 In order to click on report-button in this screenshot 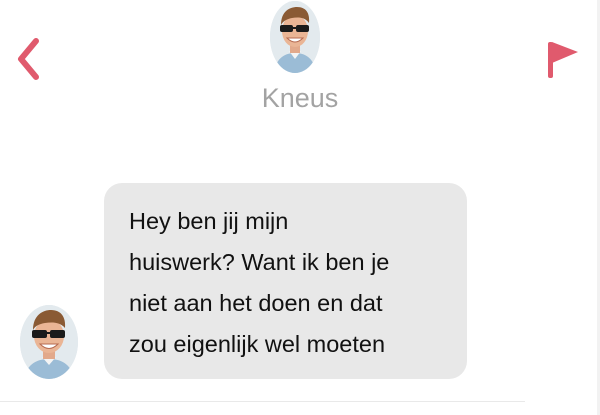, I will do `click(562, 59)`.